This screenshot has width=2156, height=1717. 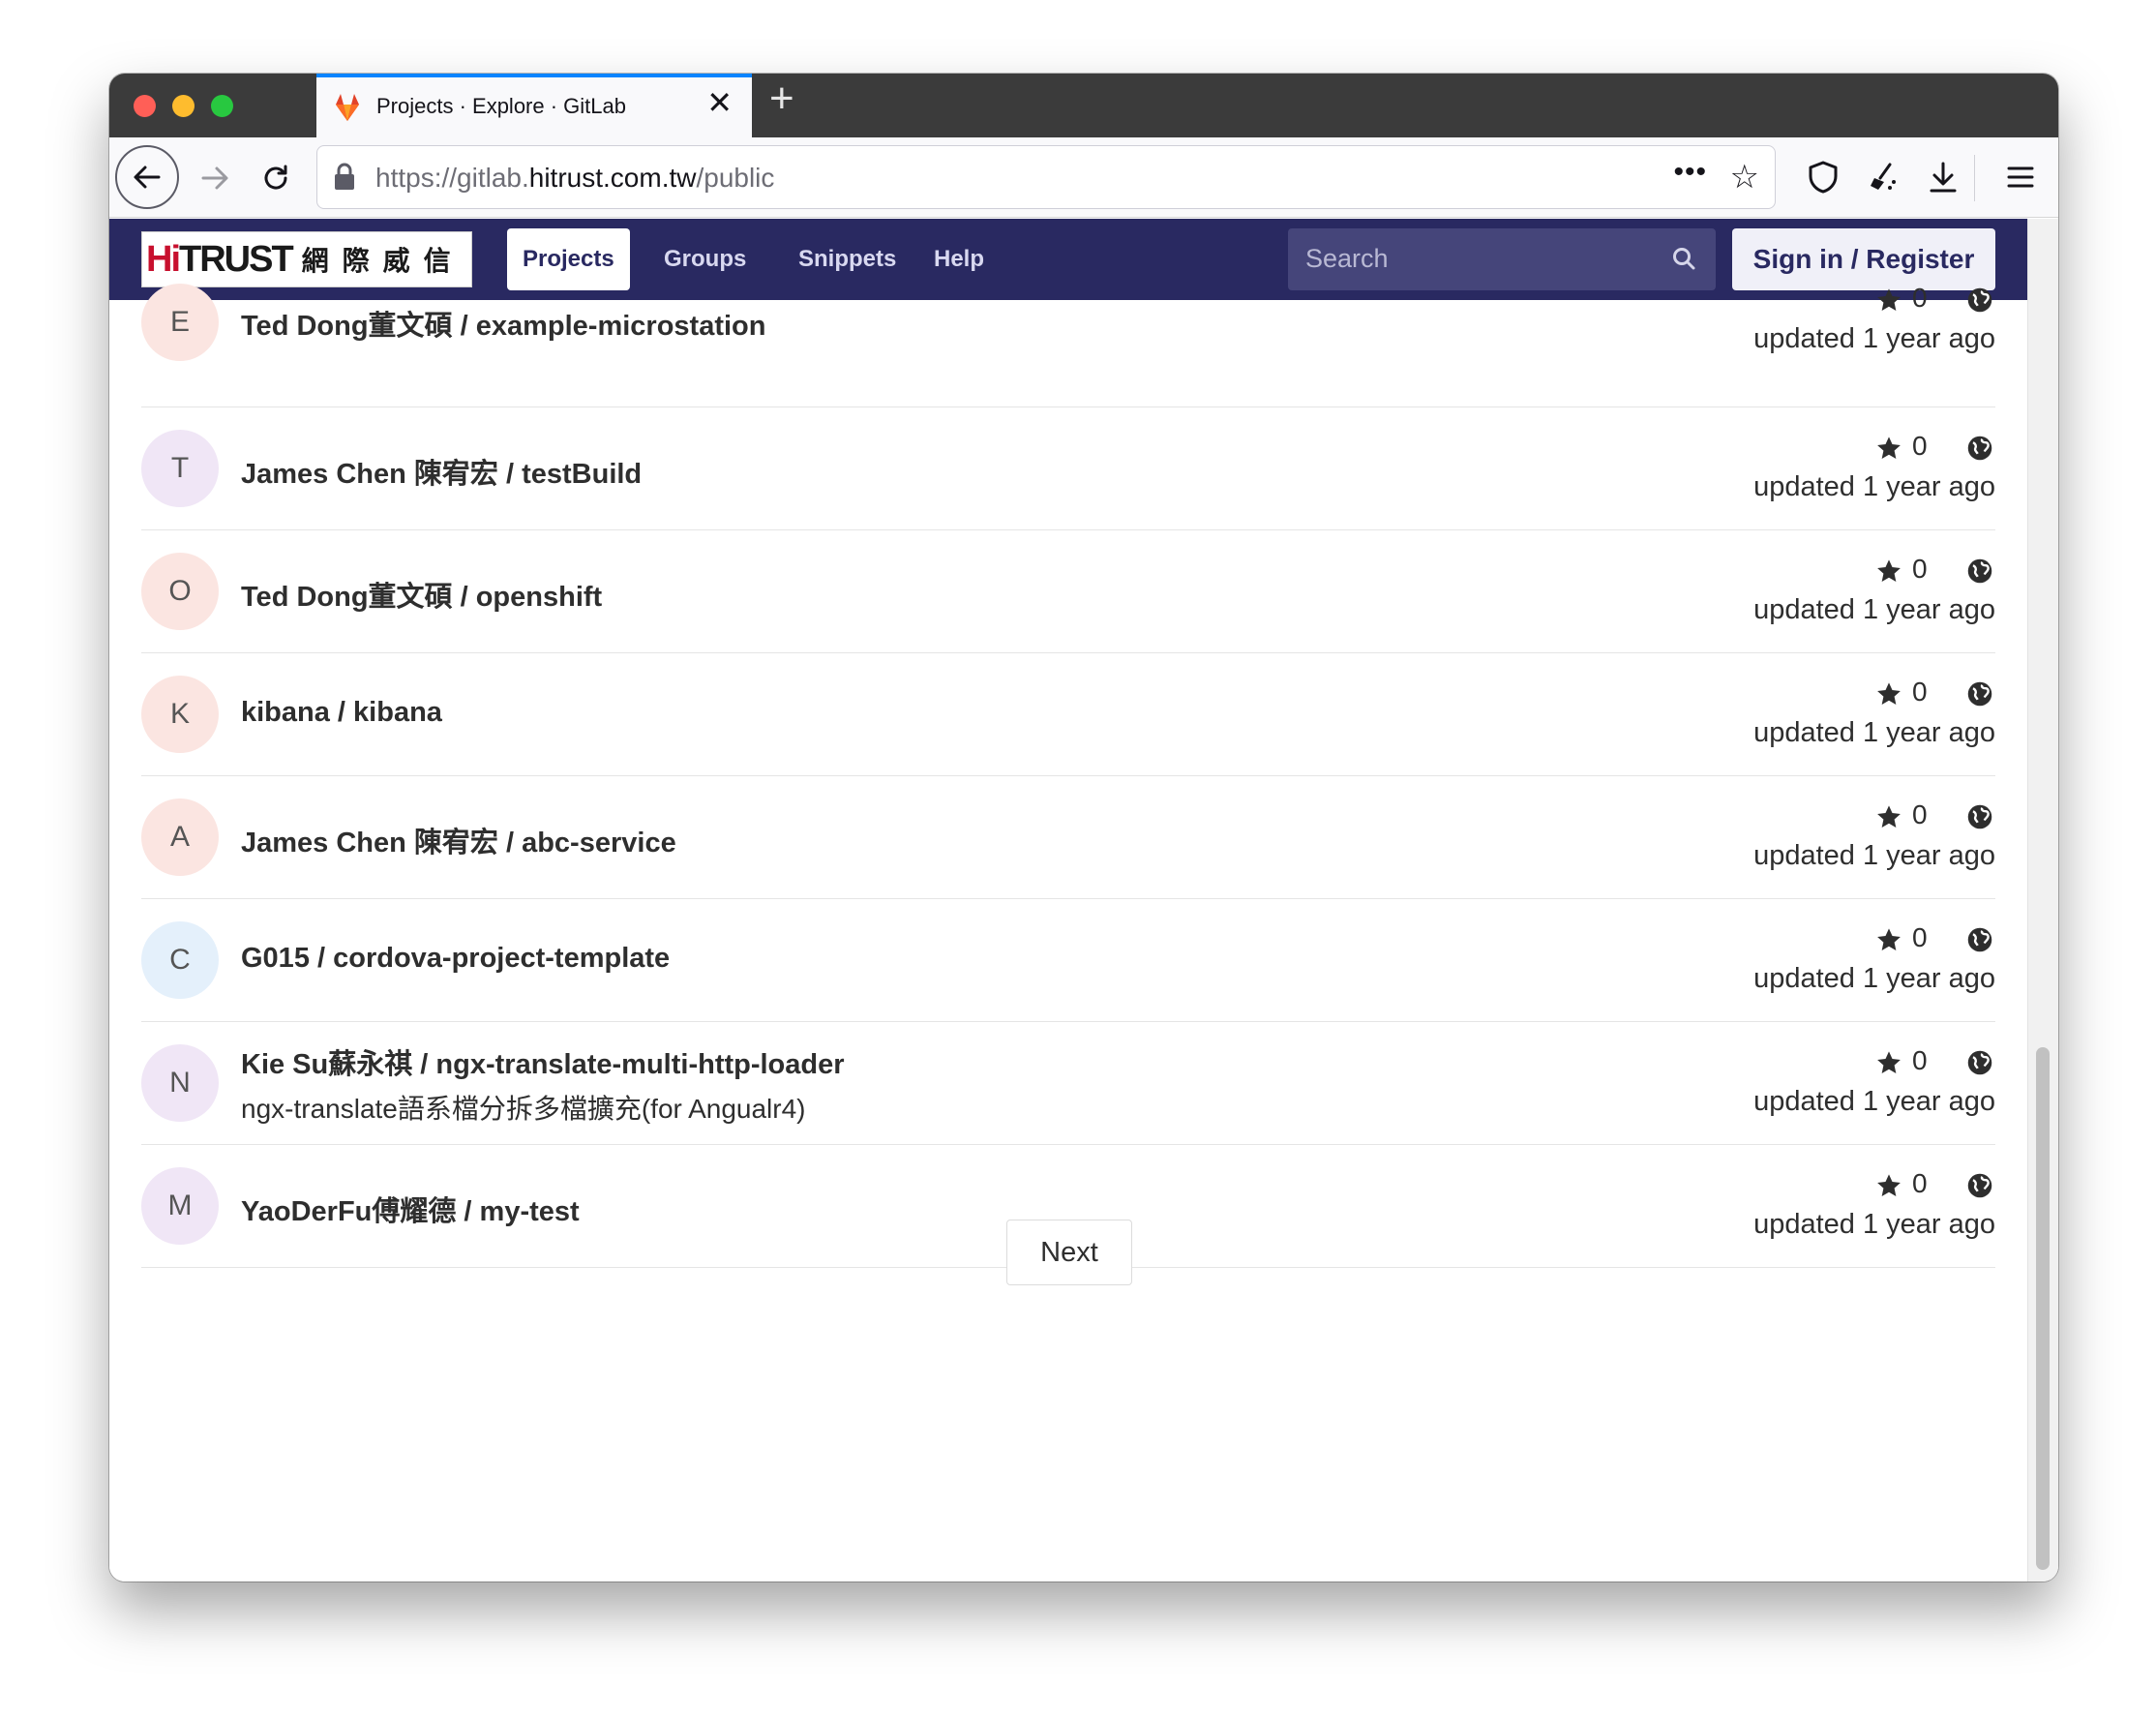 What do you see at coordinates (2020, 177) in the screenshot?
I see `hamburger-menu-icon` at bounding box center [2020, 177].